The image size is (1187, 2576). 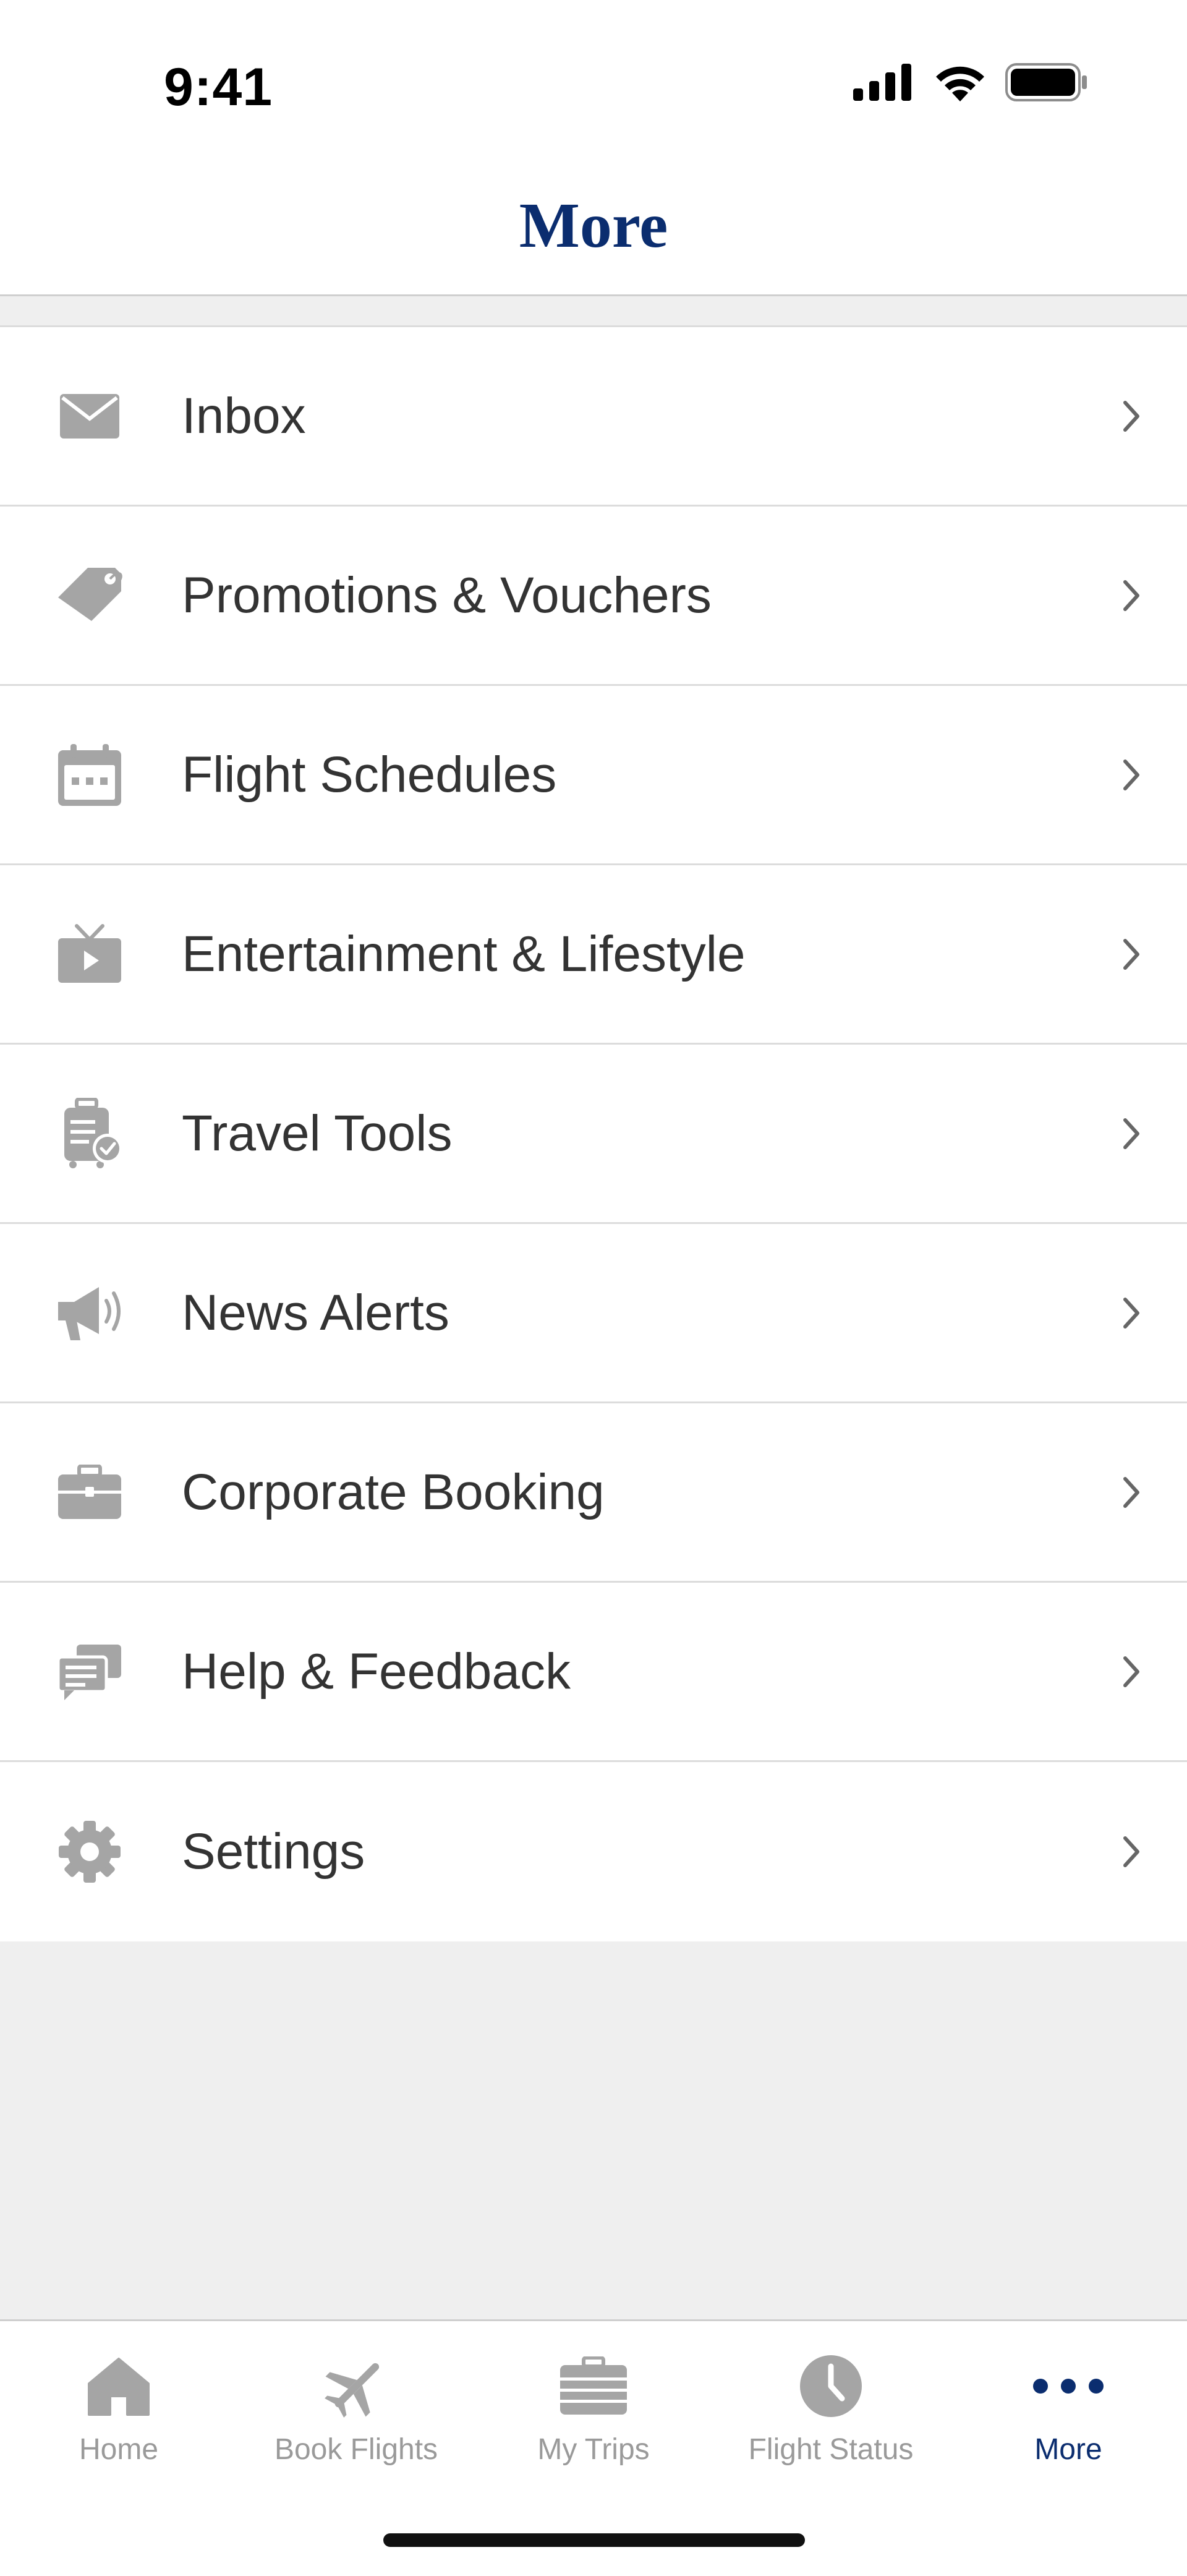 What do you see at coordinates (318, 1133) in the screenshot?
I see `menu-item-label: Travel Tools` at bounding box center [318, 1133].